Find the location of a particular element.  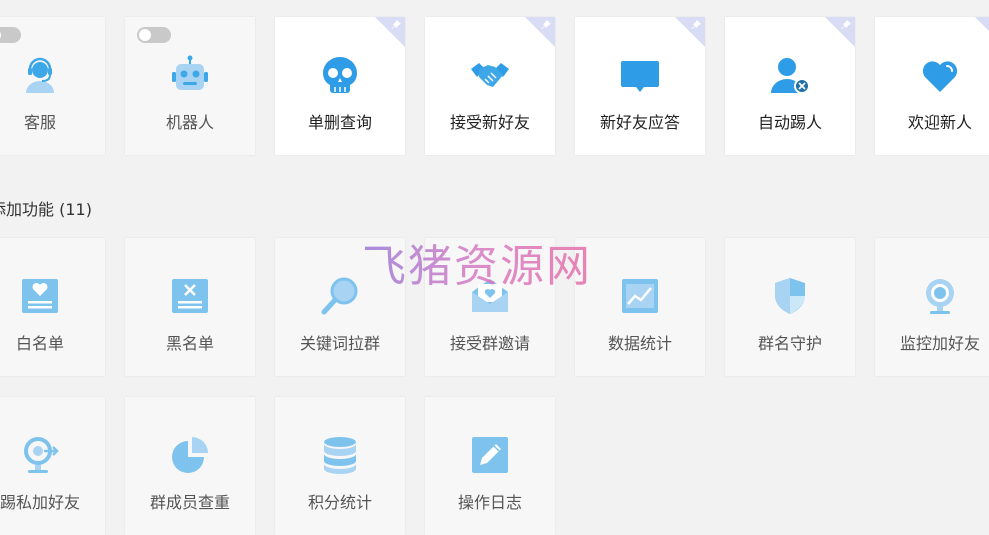

feature-label: 白名单 is located at coordinates (39, 343).